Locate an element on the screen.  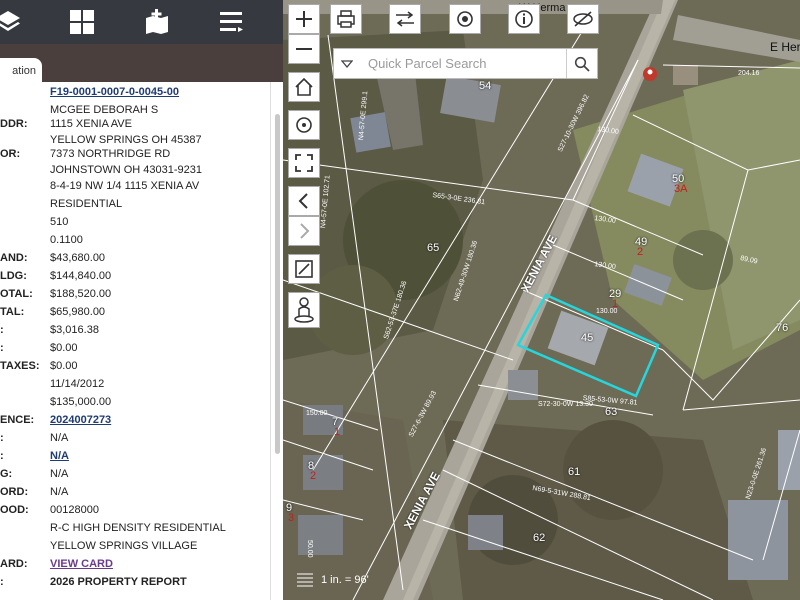
layers-icon is located at coordinates (13, 22).